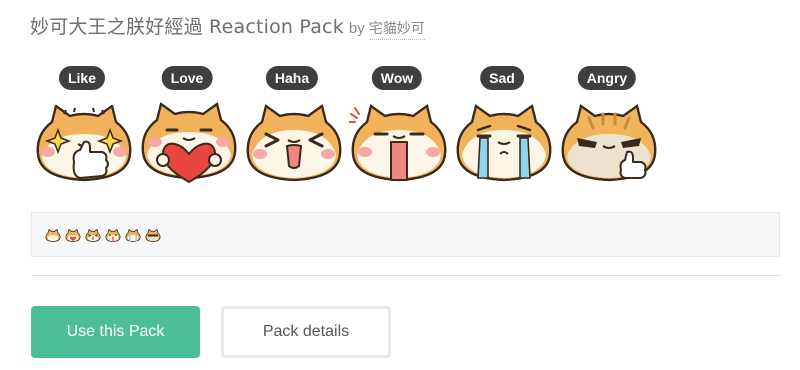 This screenshot has width=800, height=370. What do you see at coordinates (504, 143) in the screenshot?
I see `cat-crying-icon` at bounding box center [504, 143].